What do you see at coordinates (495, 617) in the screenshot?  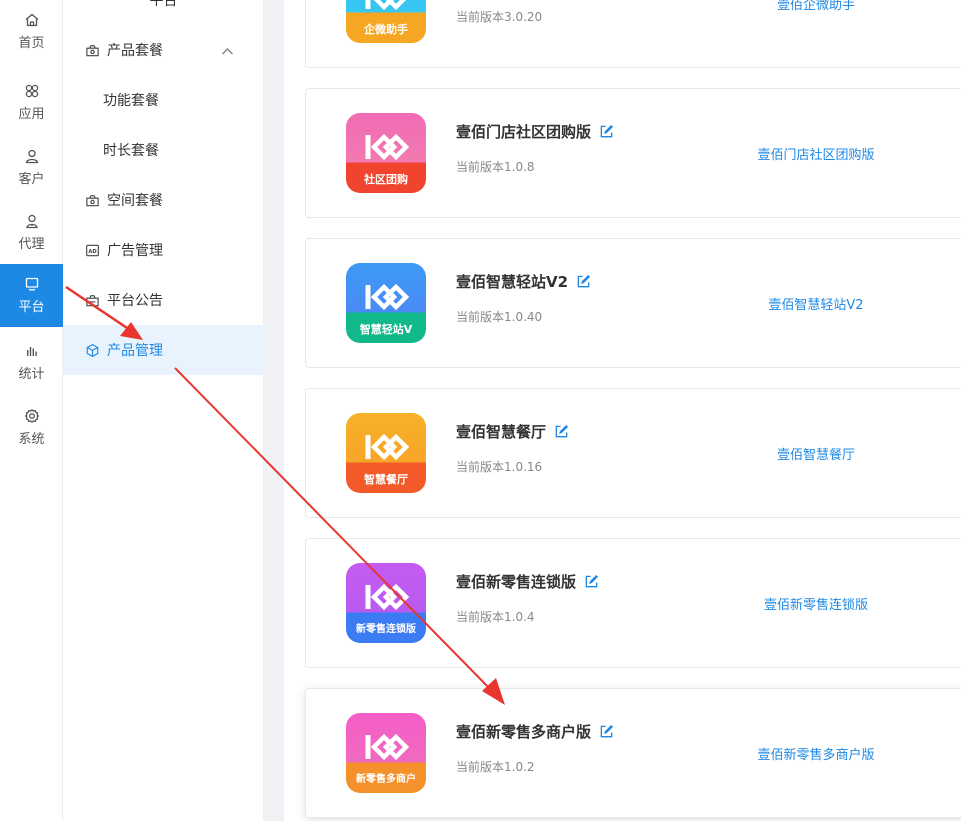 I see `app-version: 当前版本1.0.4` at bounding box center [495, 617].